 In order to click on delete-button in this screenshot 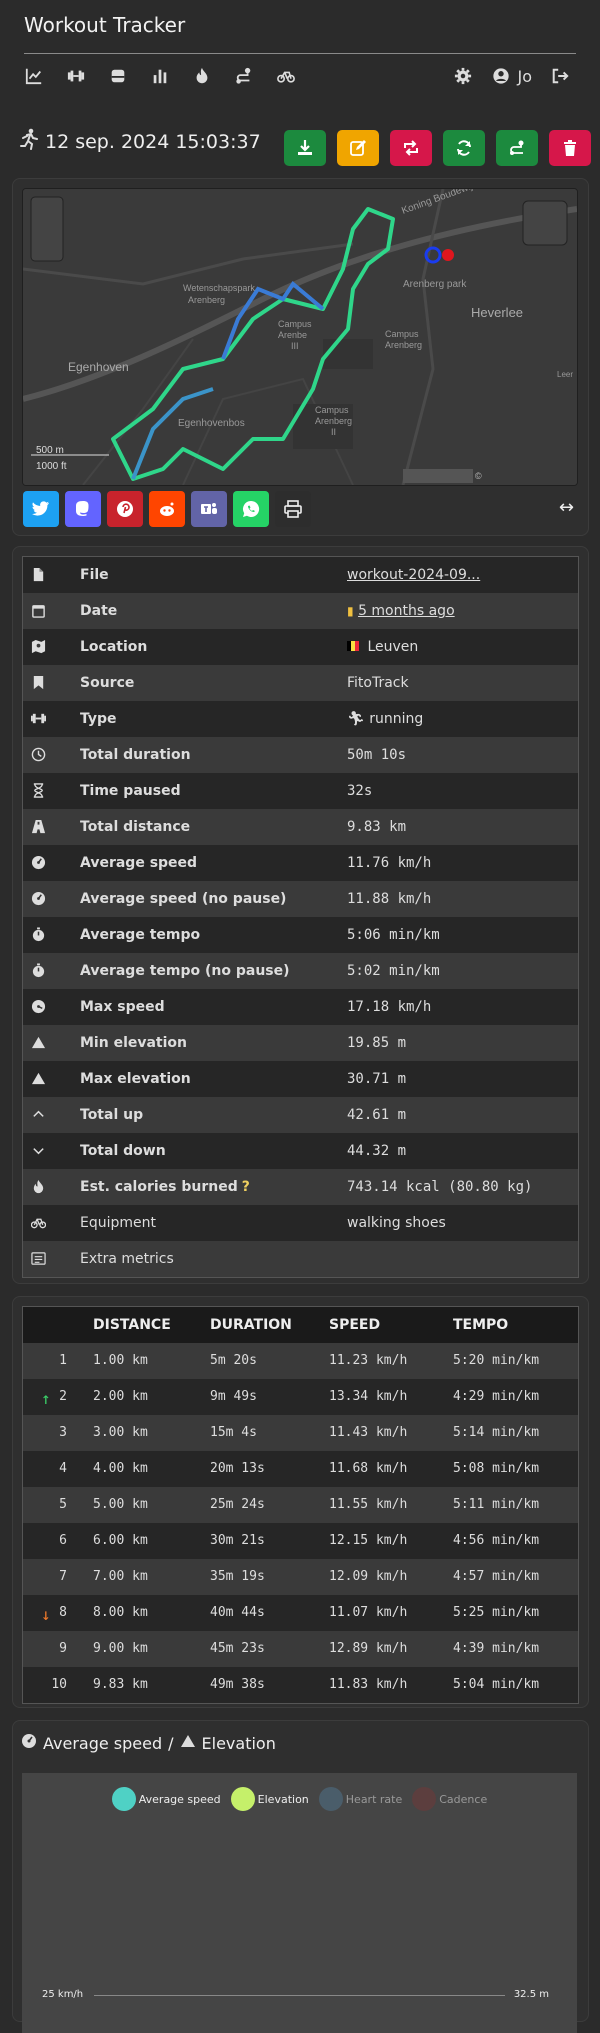, I will do `click(570, 148)`.